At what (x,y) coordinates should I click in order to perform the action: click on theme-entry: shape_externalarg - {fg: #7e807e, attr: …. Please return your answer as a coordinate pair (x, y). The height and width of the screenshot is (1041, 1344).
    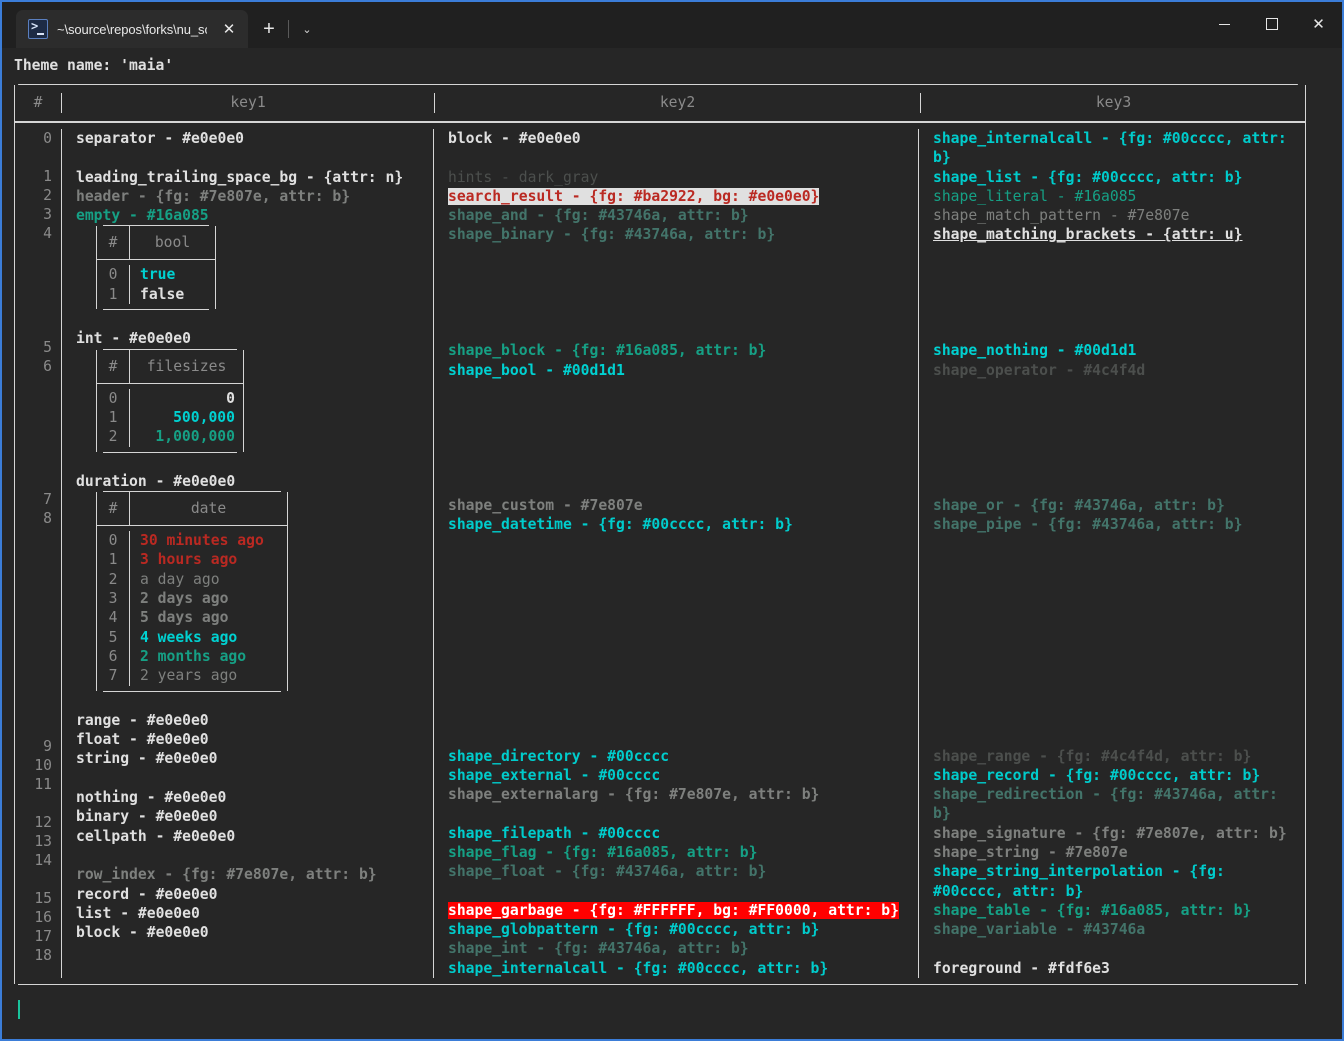
    Looking at the image, I should click on (683, 794).